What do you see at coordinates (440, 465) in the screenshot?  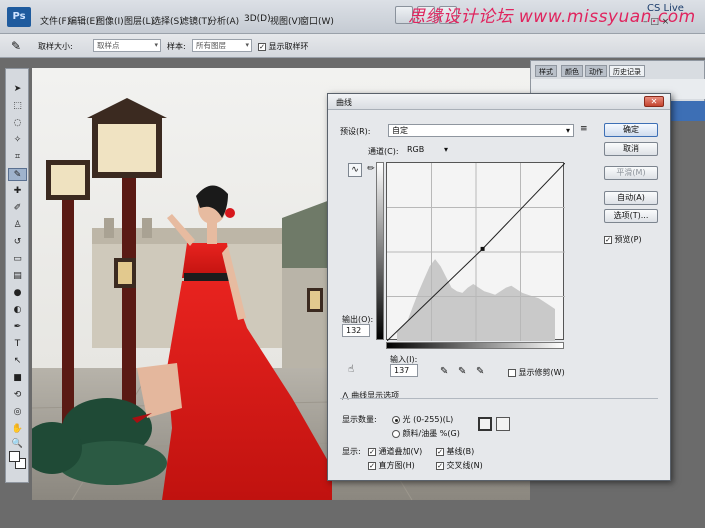 I see `intersection-checkbox: ✓` at bounding box center [440, 465].